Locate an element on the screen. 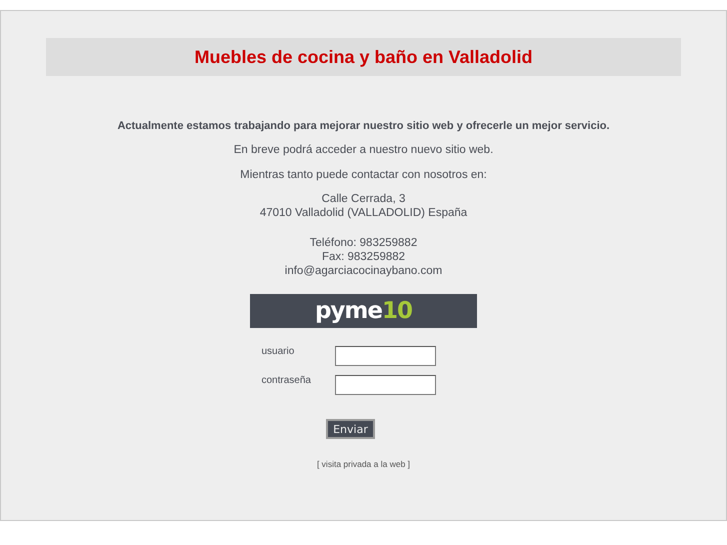 This screenshot has height=545, width=727. info-text: Mientras tanto puede contactar con nosotros en: is located at coordinates (363, 175).